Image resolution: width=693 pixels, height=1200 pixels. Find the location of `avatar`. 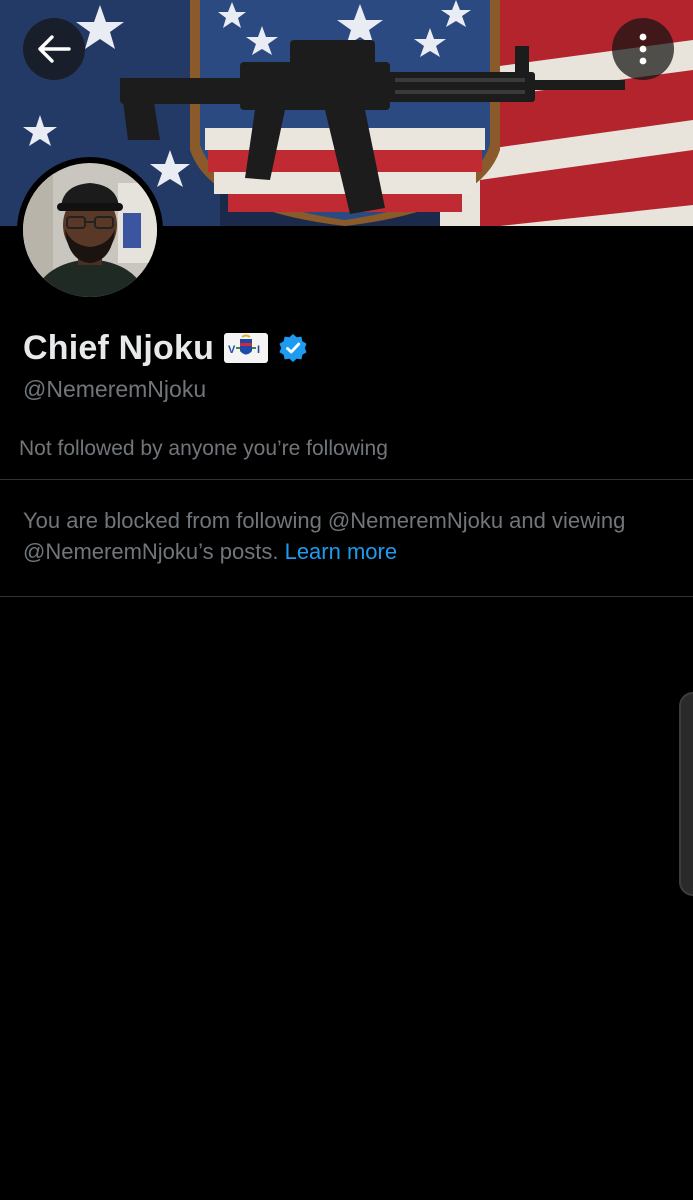

avatar is located at coordinates (90, 230).